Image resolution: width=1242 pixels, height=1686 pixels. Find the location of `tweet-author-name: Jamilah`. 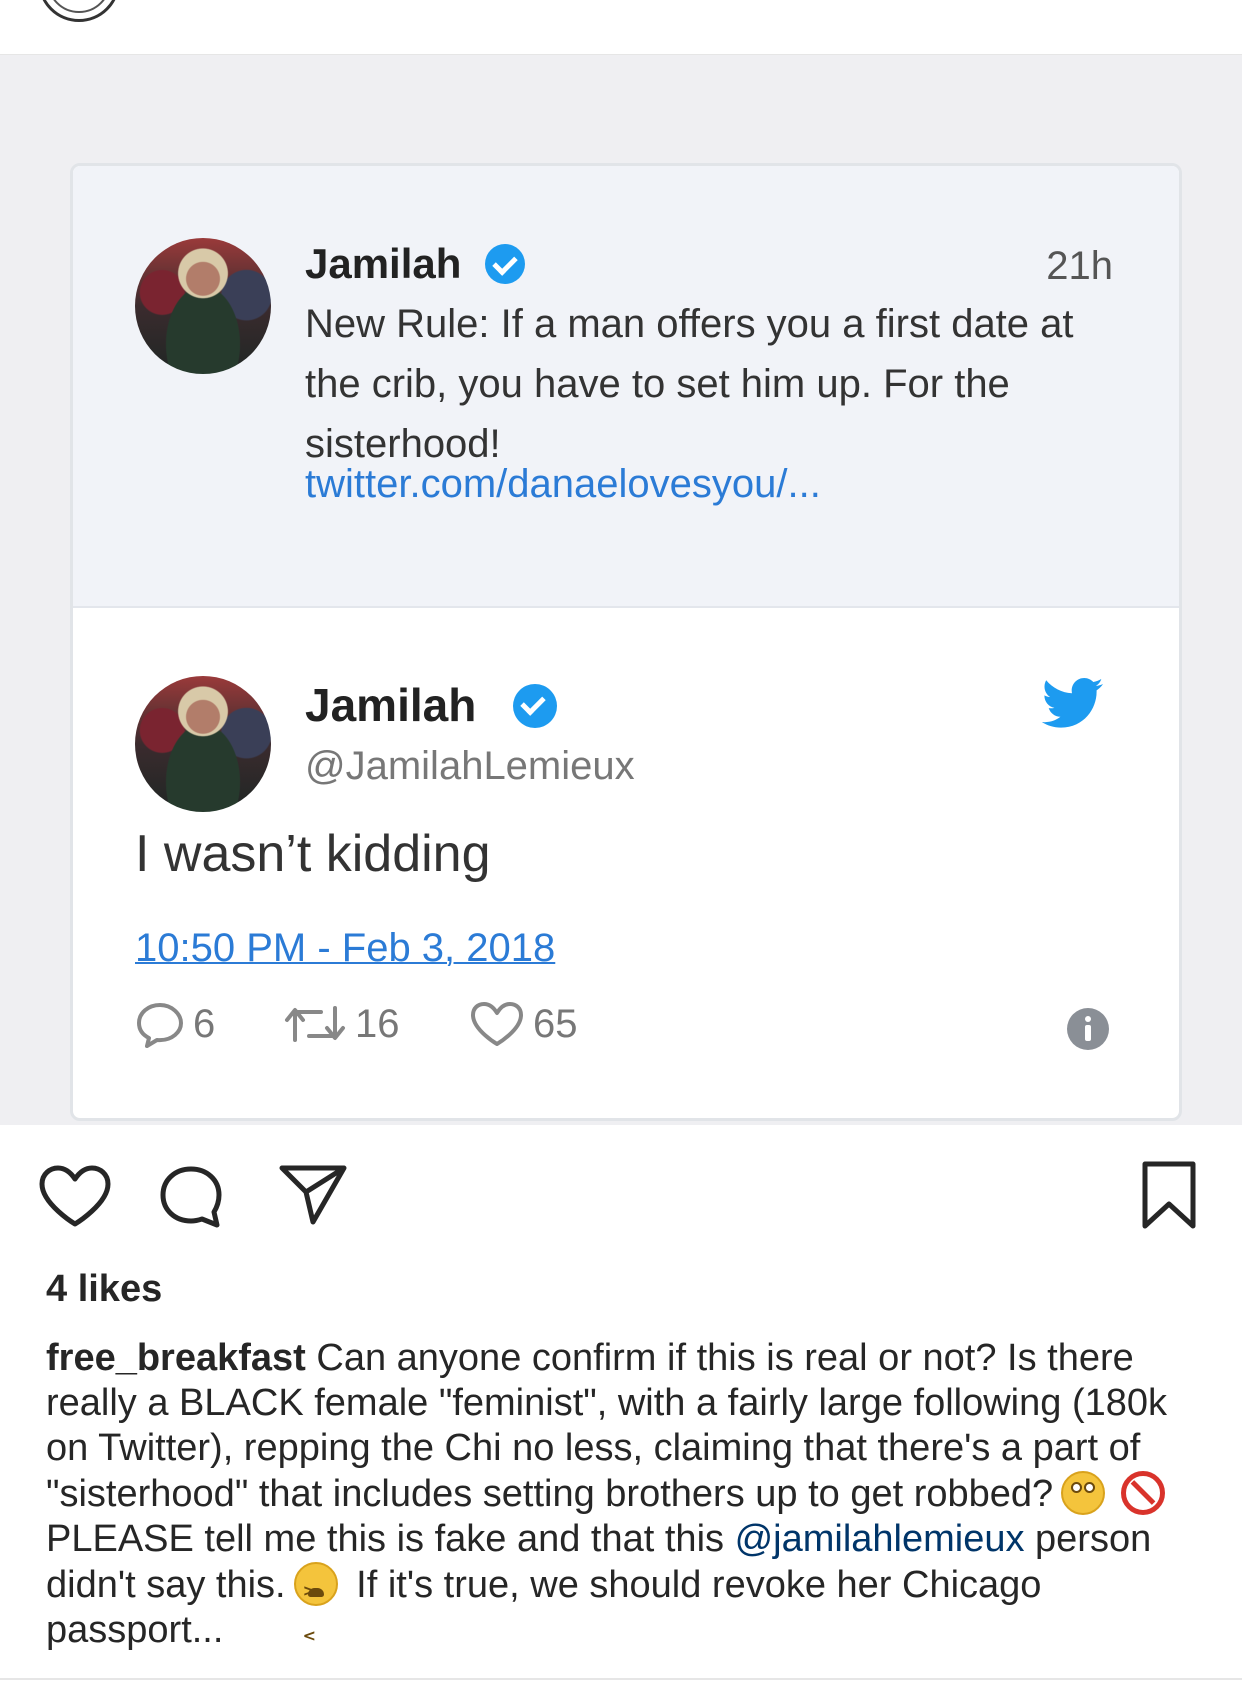

tweet-author-name: Jamilah is located at coordinates (391, 705).